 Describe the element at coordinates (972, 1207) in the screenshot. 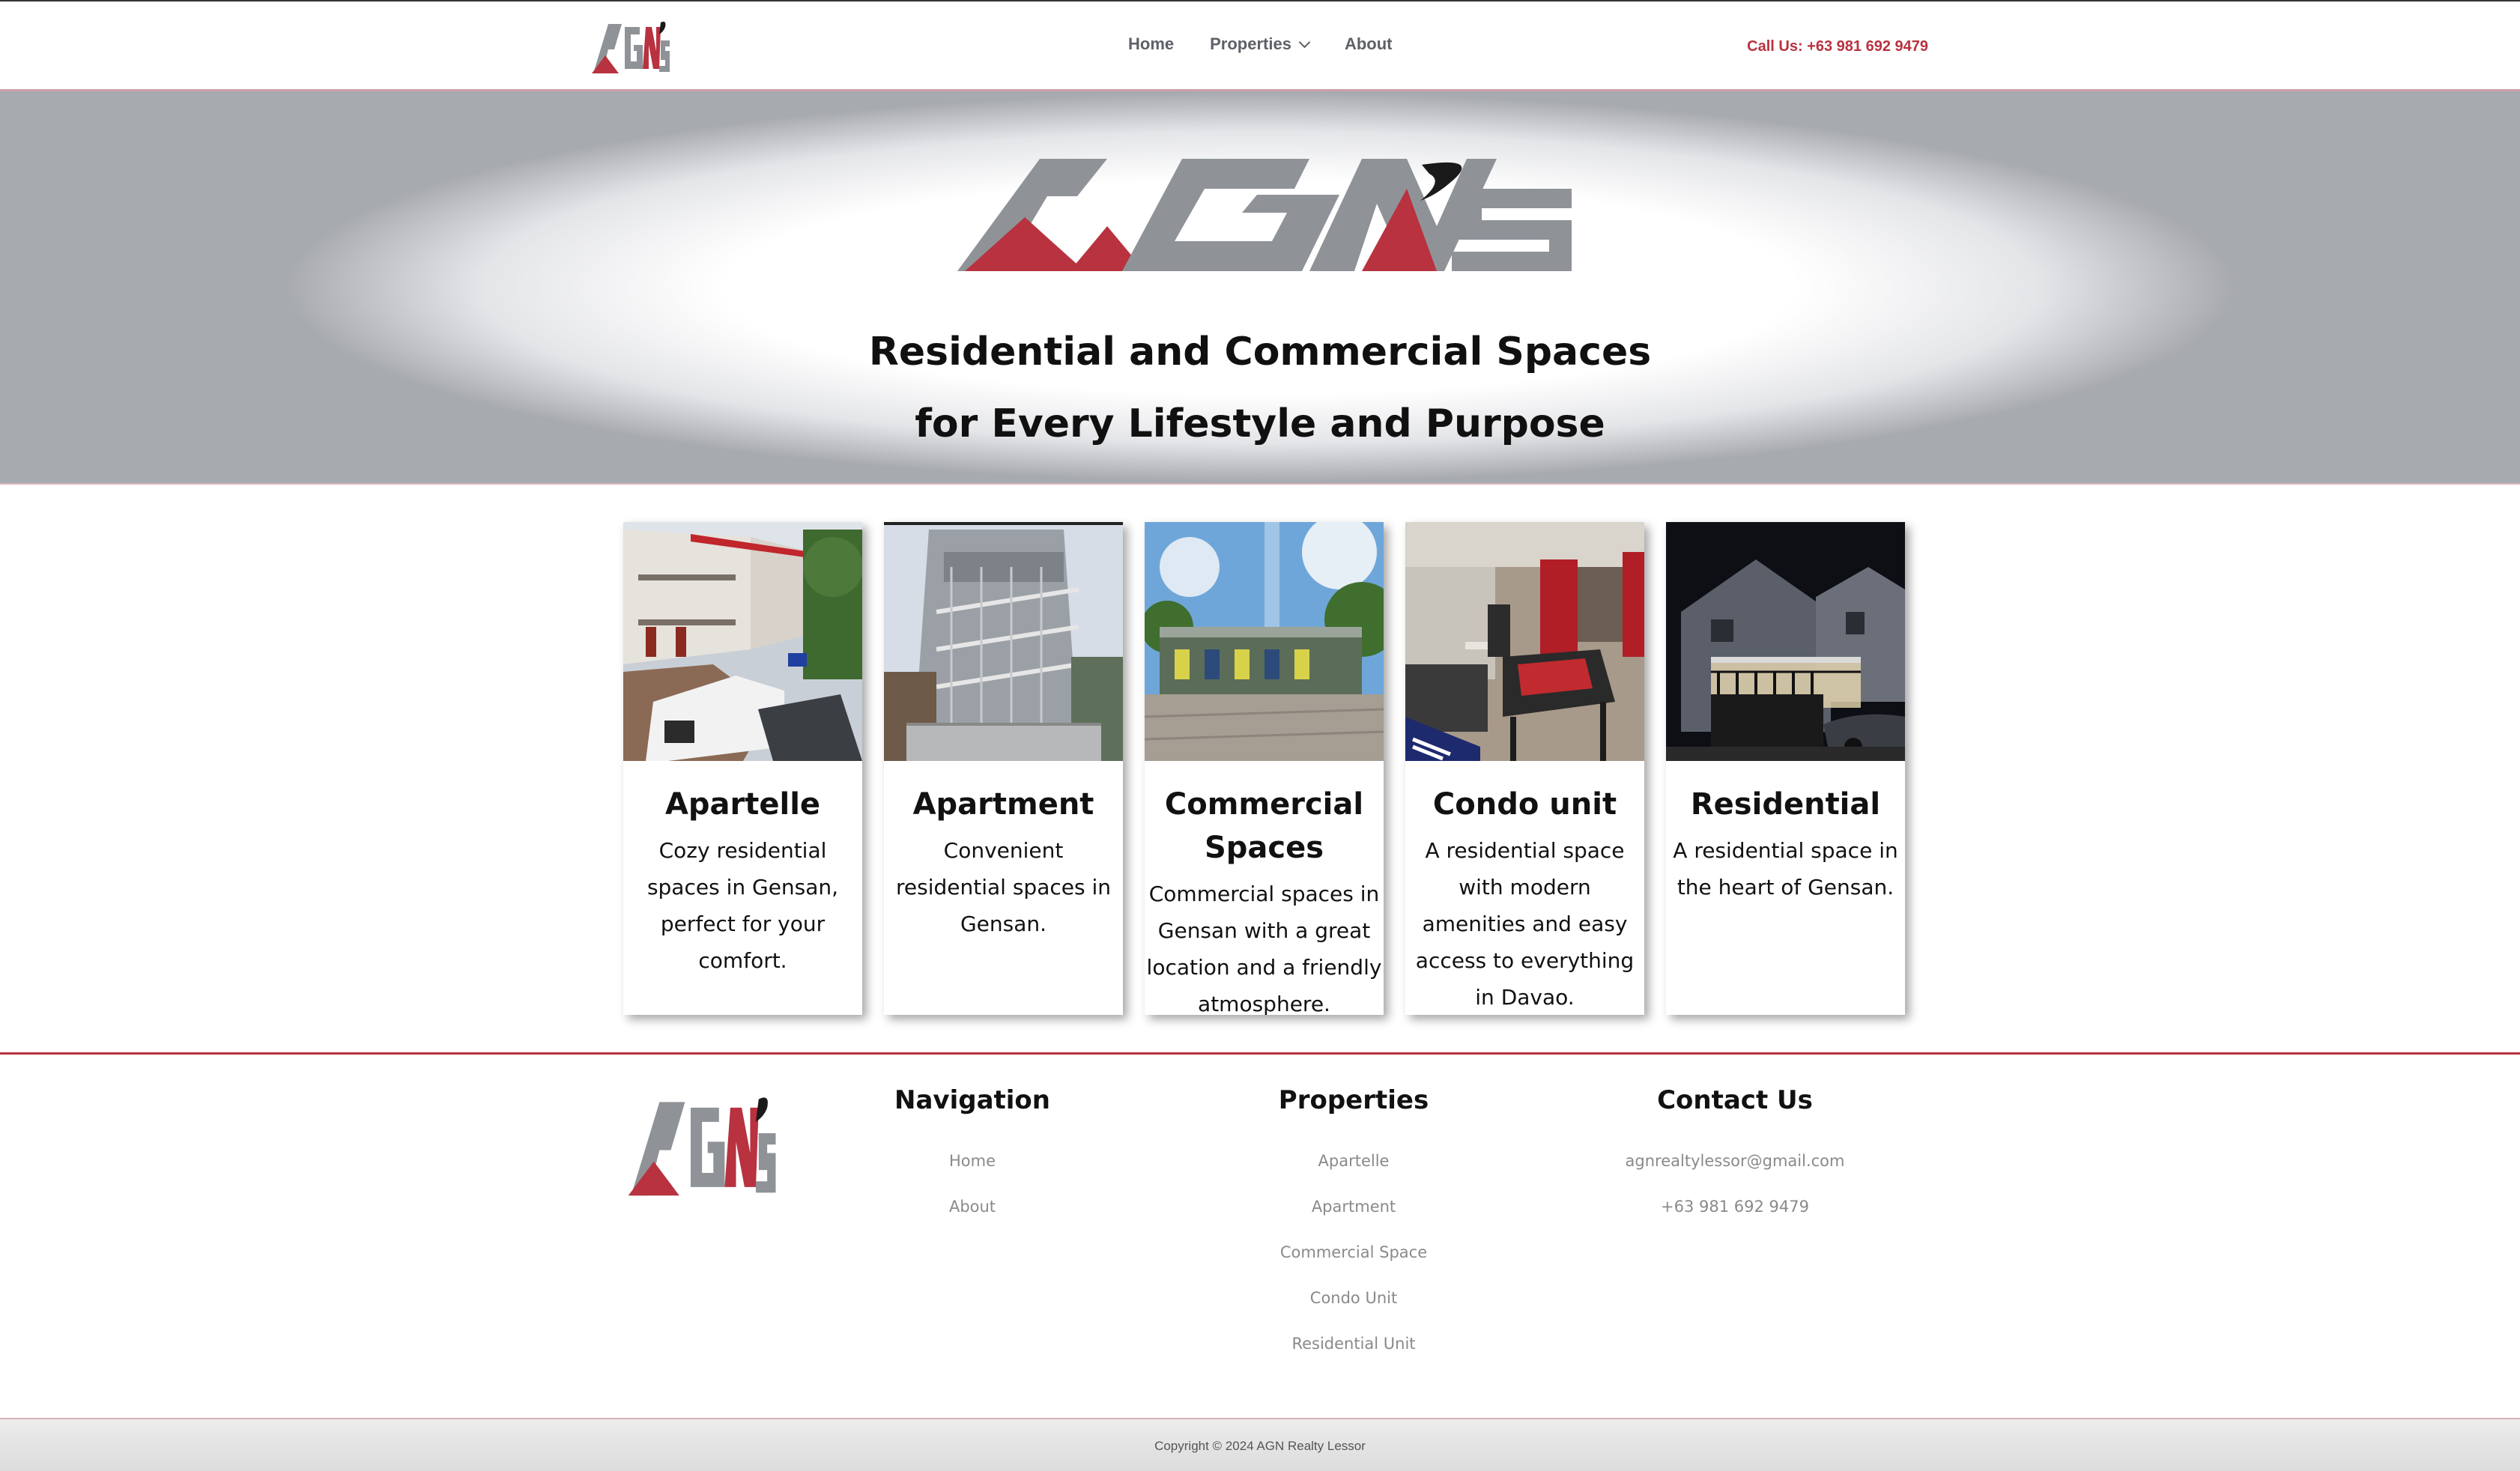

I see `footer-link-about: About` at that location.